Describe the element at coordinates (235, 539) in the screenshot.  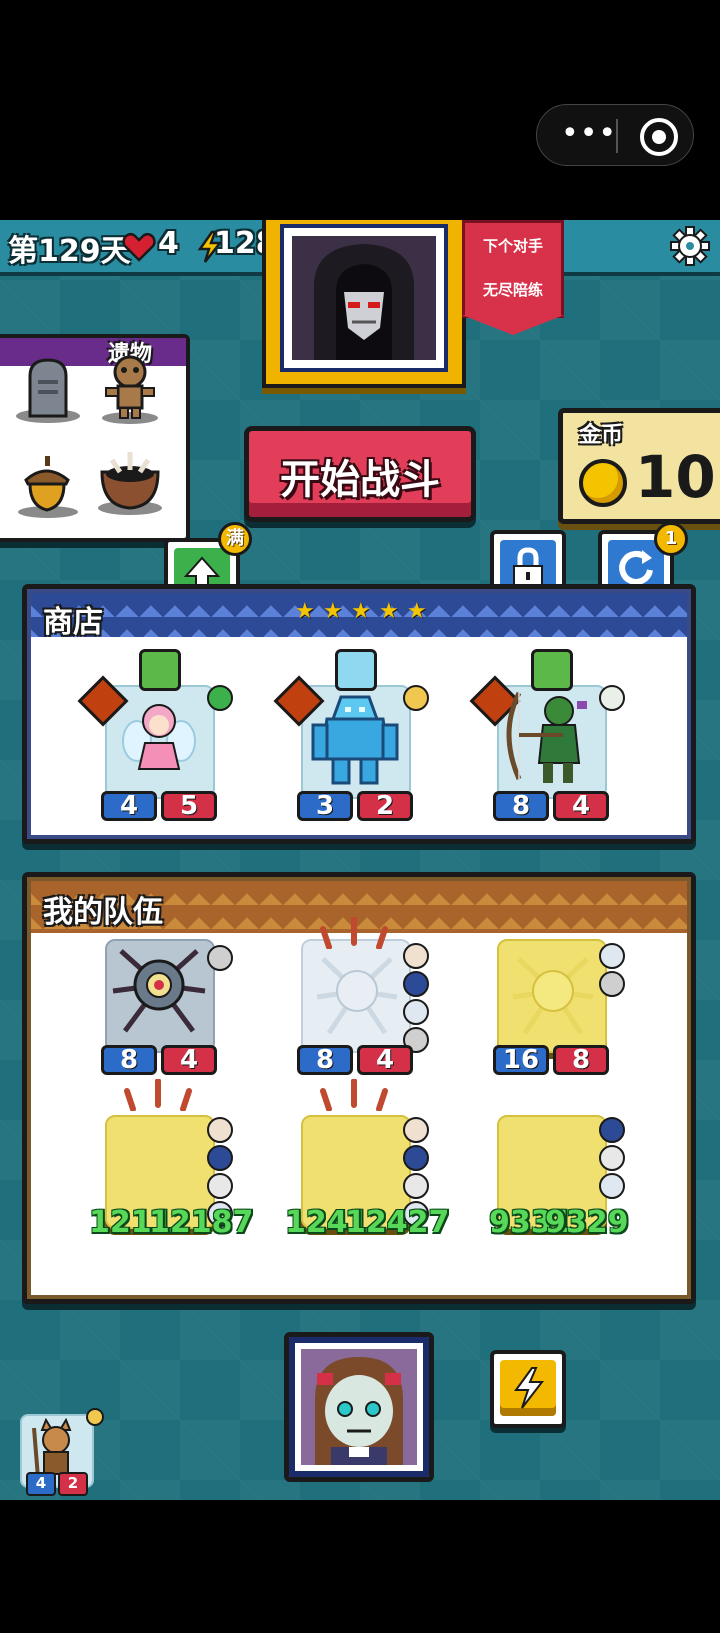
I see `upgrade-max-badge: 满` at that location.